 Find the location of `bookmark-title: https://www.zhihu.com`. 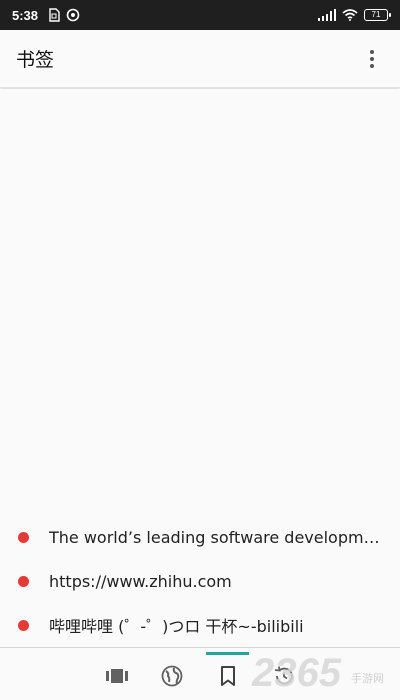

bookmark-title: https://www.zhihu.com is located at coordinates (140, 581).